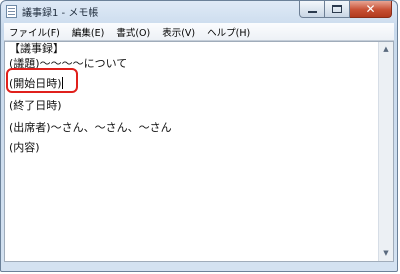 This screenshot has height=274, width=400. I want to click on maximize-button, so click(337, 9).